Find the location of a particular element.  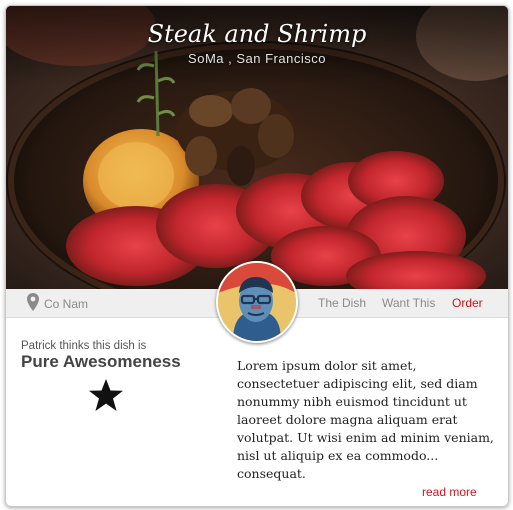

read-more-link: read more is located at coordinates (449, 492).